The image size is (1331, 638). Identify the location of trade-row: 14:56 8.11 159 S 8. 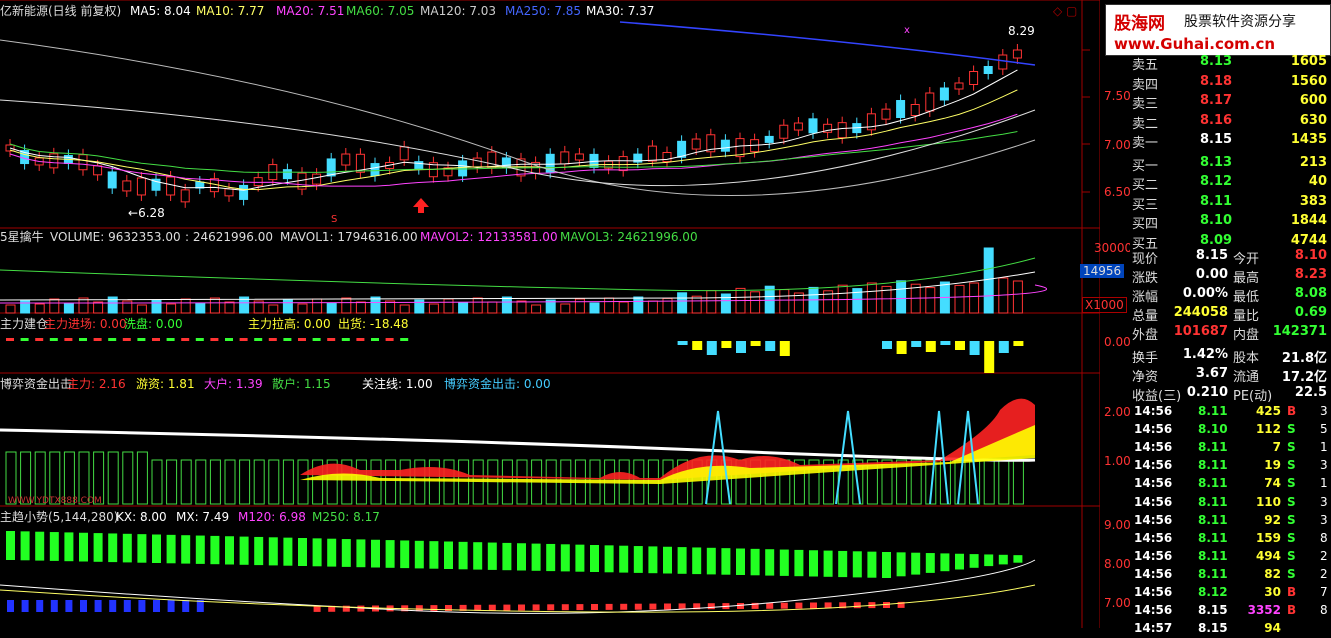
(1230, 538).